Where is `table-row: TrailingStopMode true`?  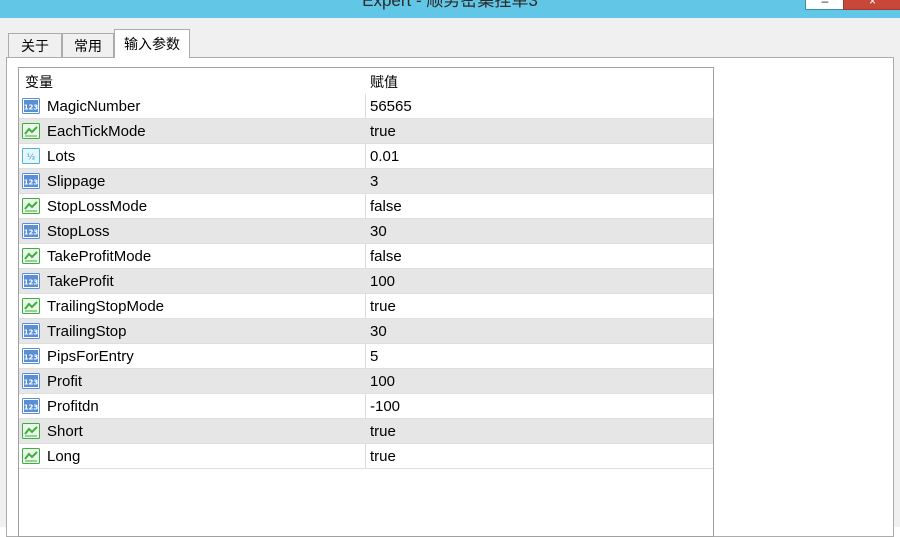 table-row: TrailingStopMode true is located at coordinates (366, 306).